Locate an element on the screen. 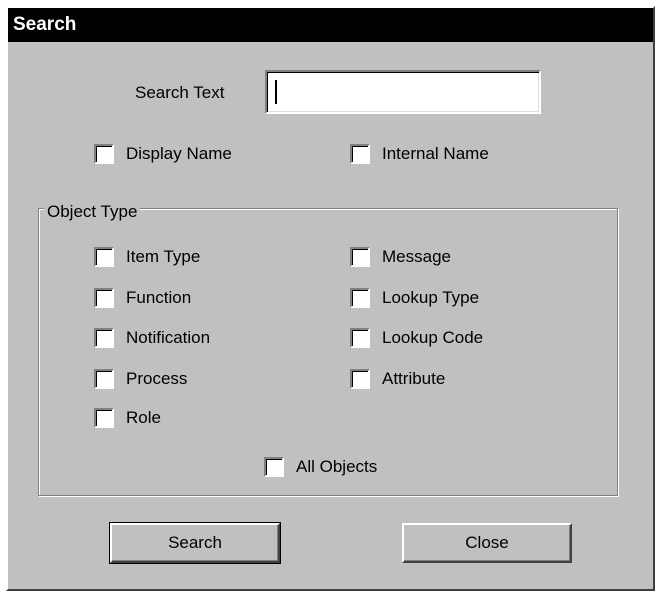 The width and height of the screenshot is (661, 597). internal-name-option: Internal Name is located at coordinates (419, 154).